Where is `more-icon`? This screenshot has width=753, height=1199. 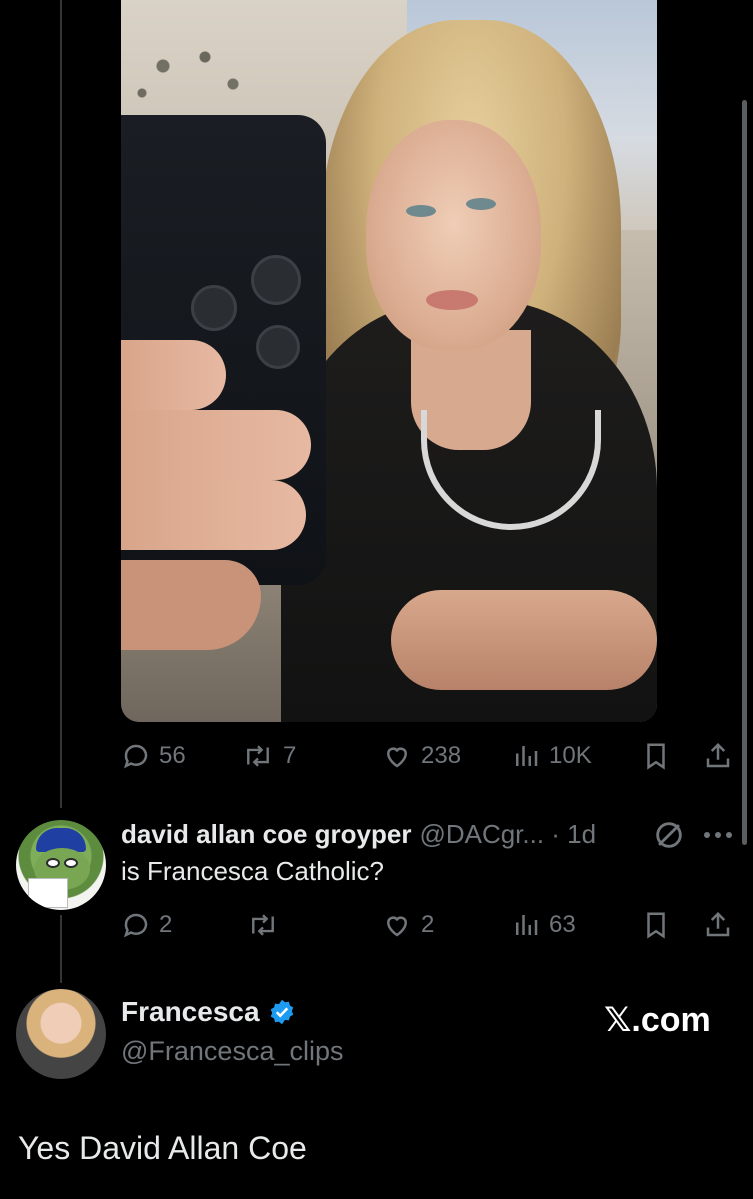 more-icon is located at coordinates (718, 835).